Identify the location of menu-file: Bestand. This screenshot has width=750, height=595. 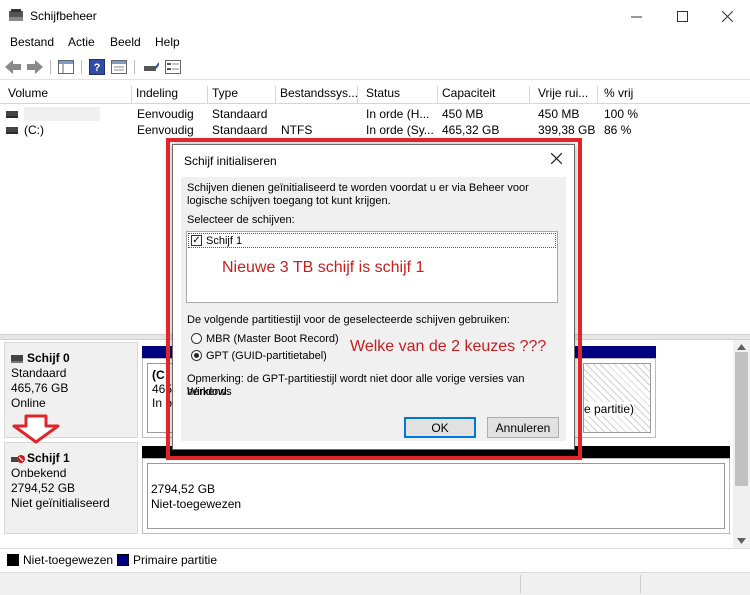
(32, 42).